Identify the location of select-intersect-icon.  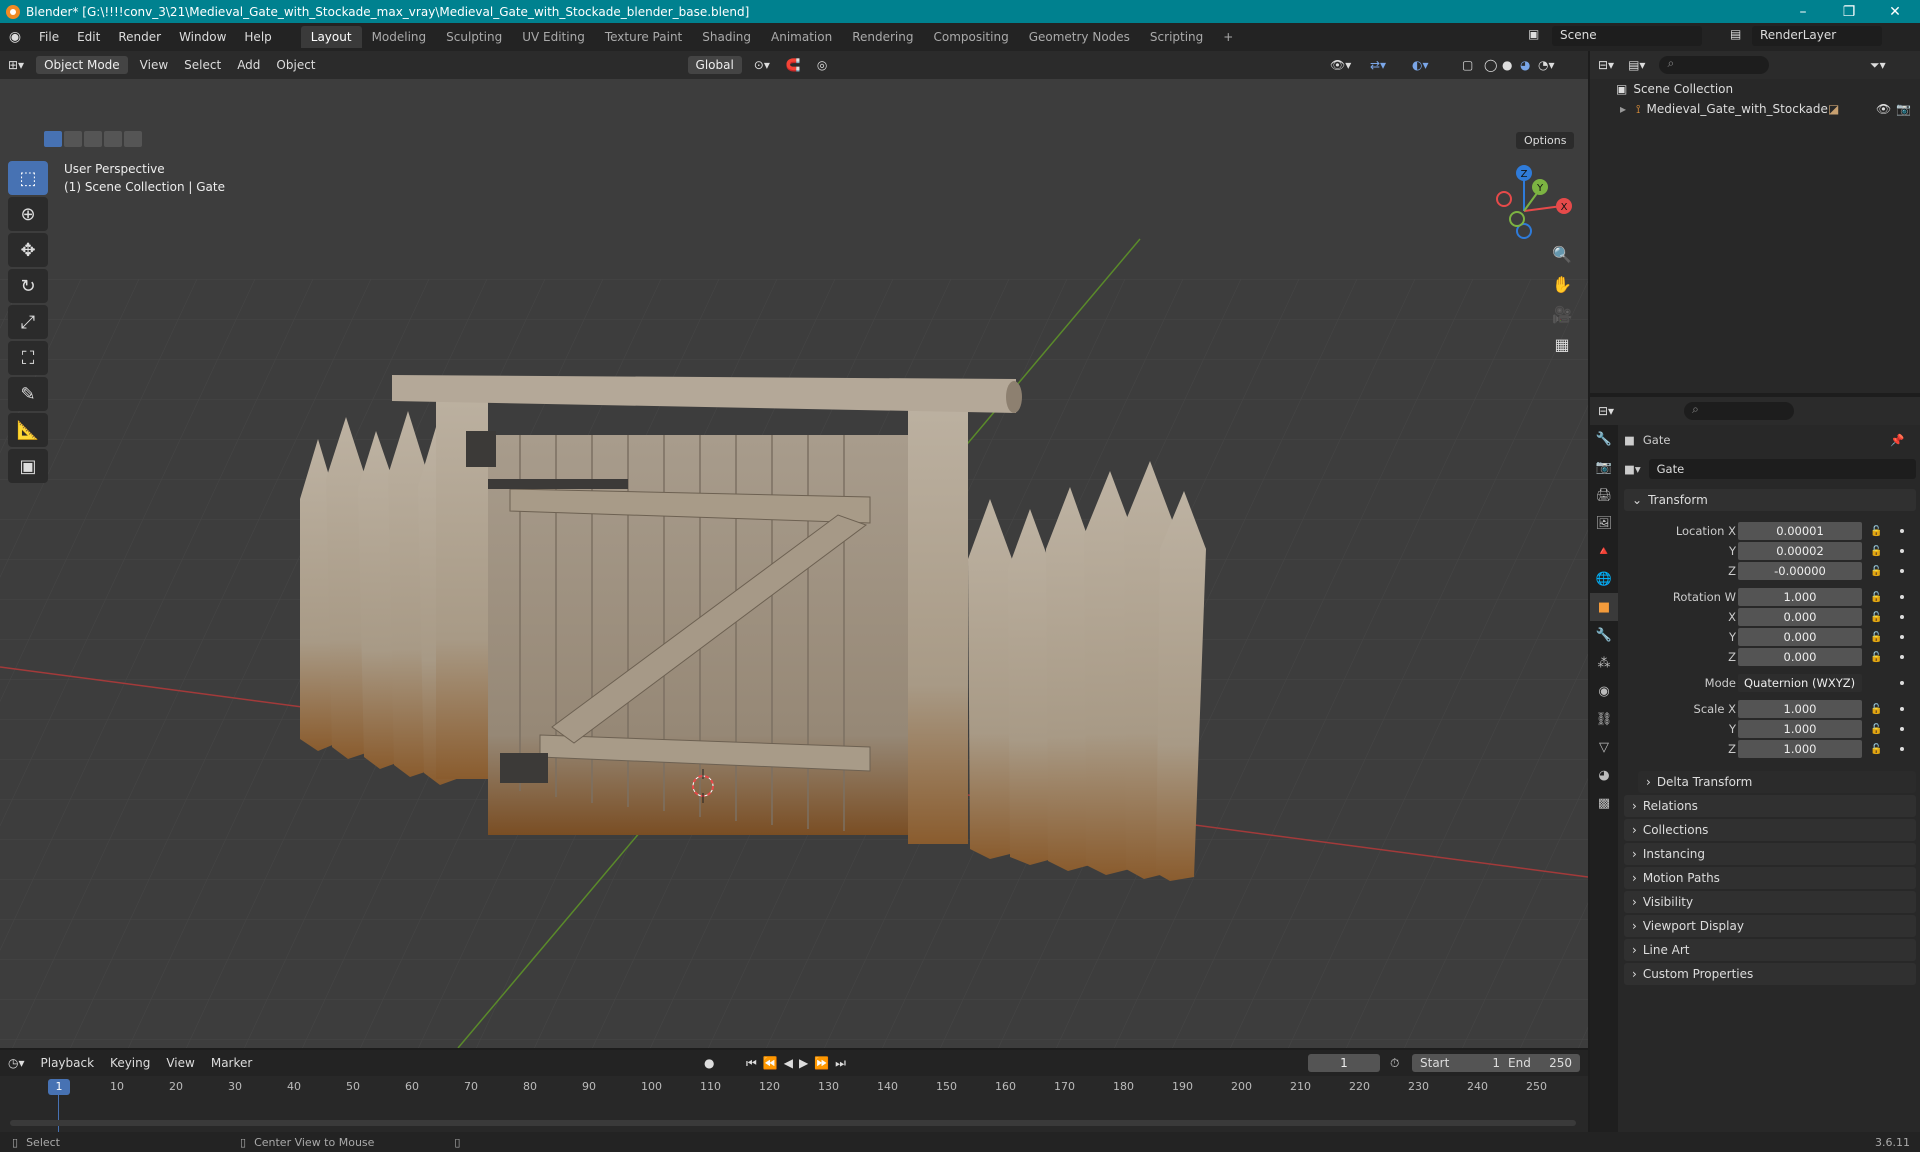
(133, 139).